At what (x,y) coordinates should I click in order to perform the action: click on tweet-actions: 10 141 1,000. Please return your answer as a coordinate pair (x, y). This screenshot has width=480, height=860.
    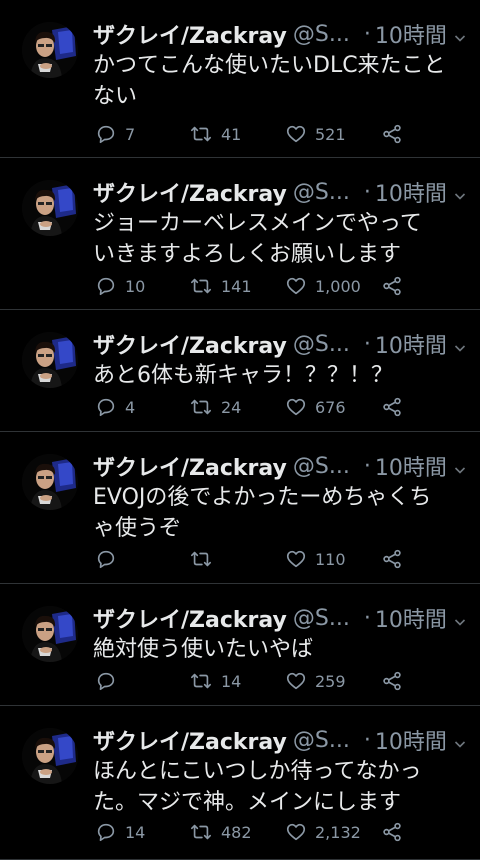
    Looking at the image, I should click on (283, 286).